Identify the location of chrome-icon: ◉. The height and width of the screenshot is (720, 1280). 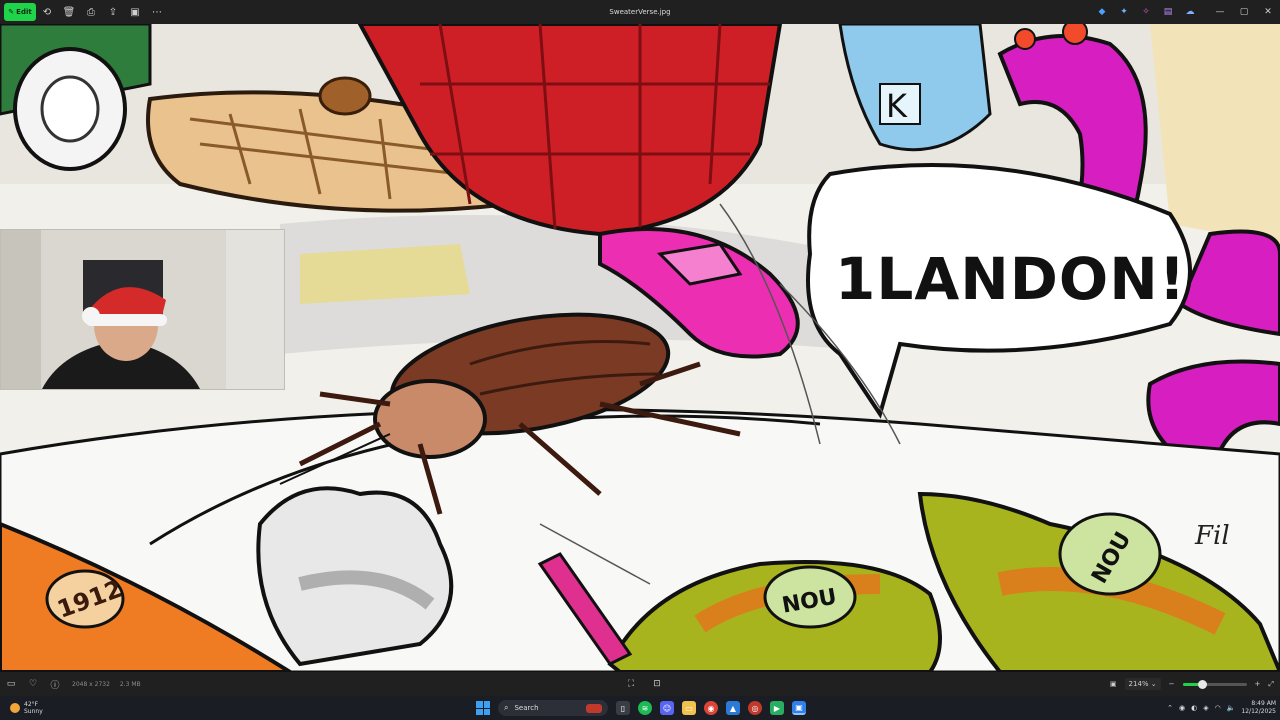
(711, 708).